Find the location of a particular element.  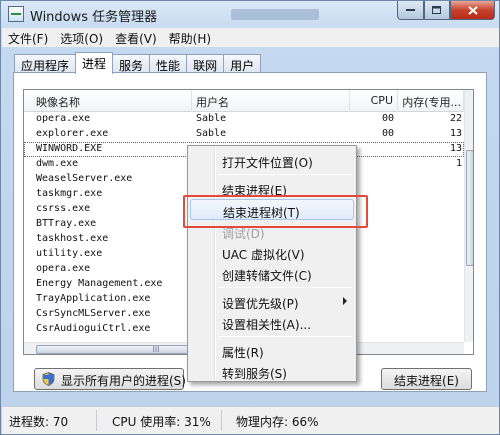

window-title: Windows 任务管理器 is located at coordinates (94, 17).